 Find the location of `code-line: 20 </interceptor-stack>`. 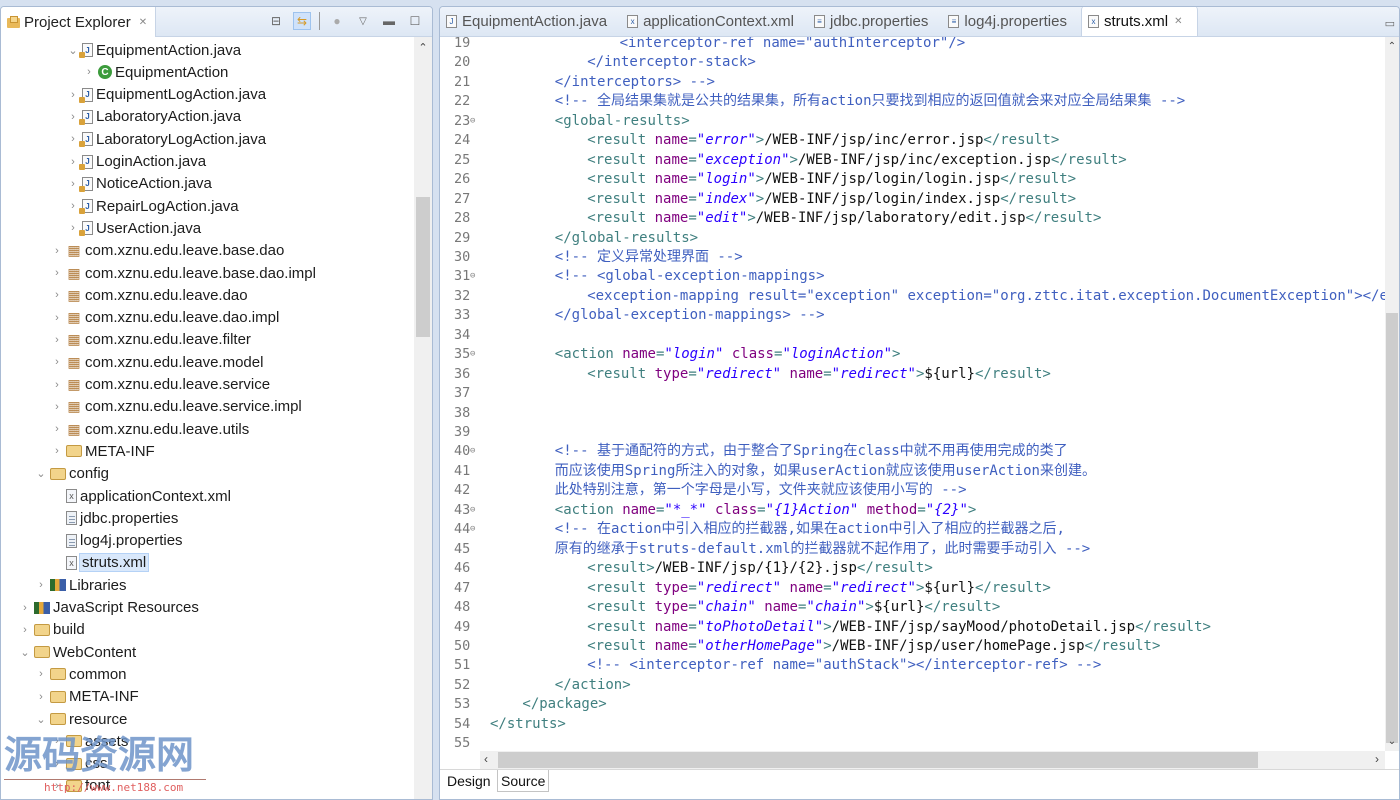

code-line: 20 </interceptor-stack> is located at coordinates (598, 62).